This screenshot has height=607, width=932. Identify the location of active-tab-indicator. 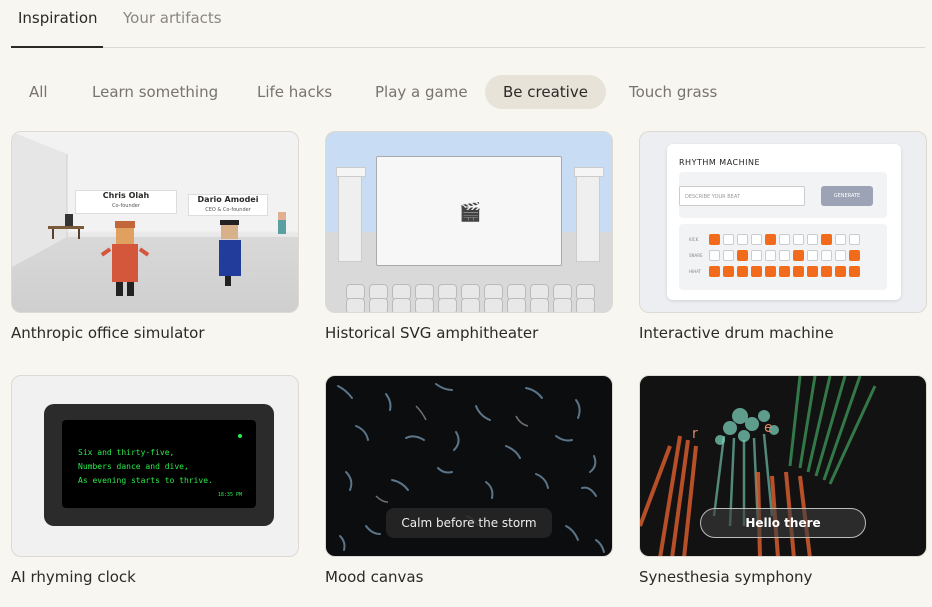
(57, 47).